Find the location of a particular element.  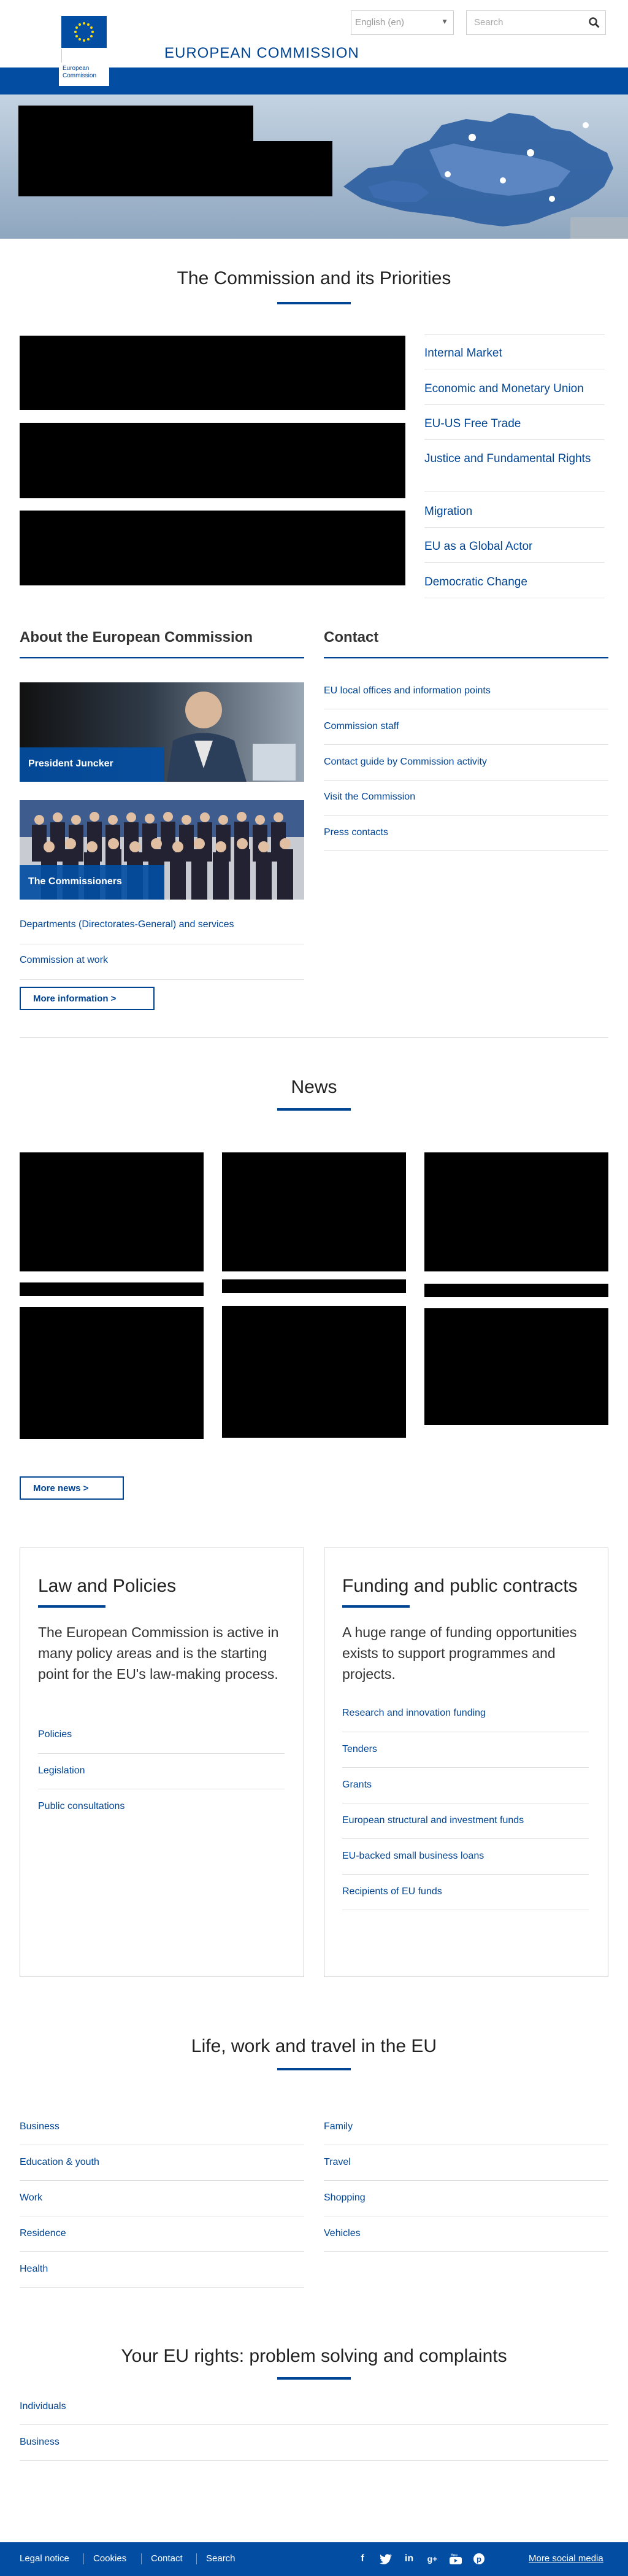

rights-link-business: Business is located at coordinates (39, 2442).